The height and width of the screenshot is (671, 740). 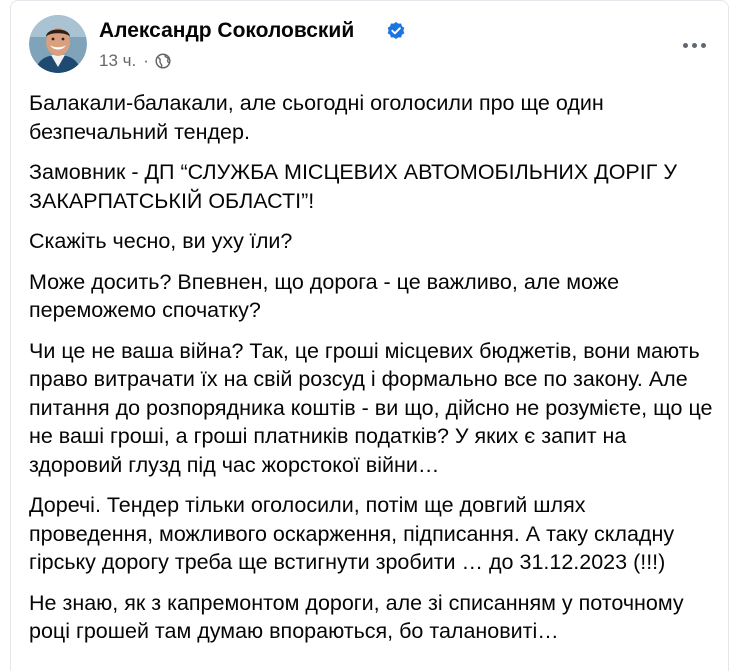 I want to click on avatar-photo, so click(x=58, y=44).